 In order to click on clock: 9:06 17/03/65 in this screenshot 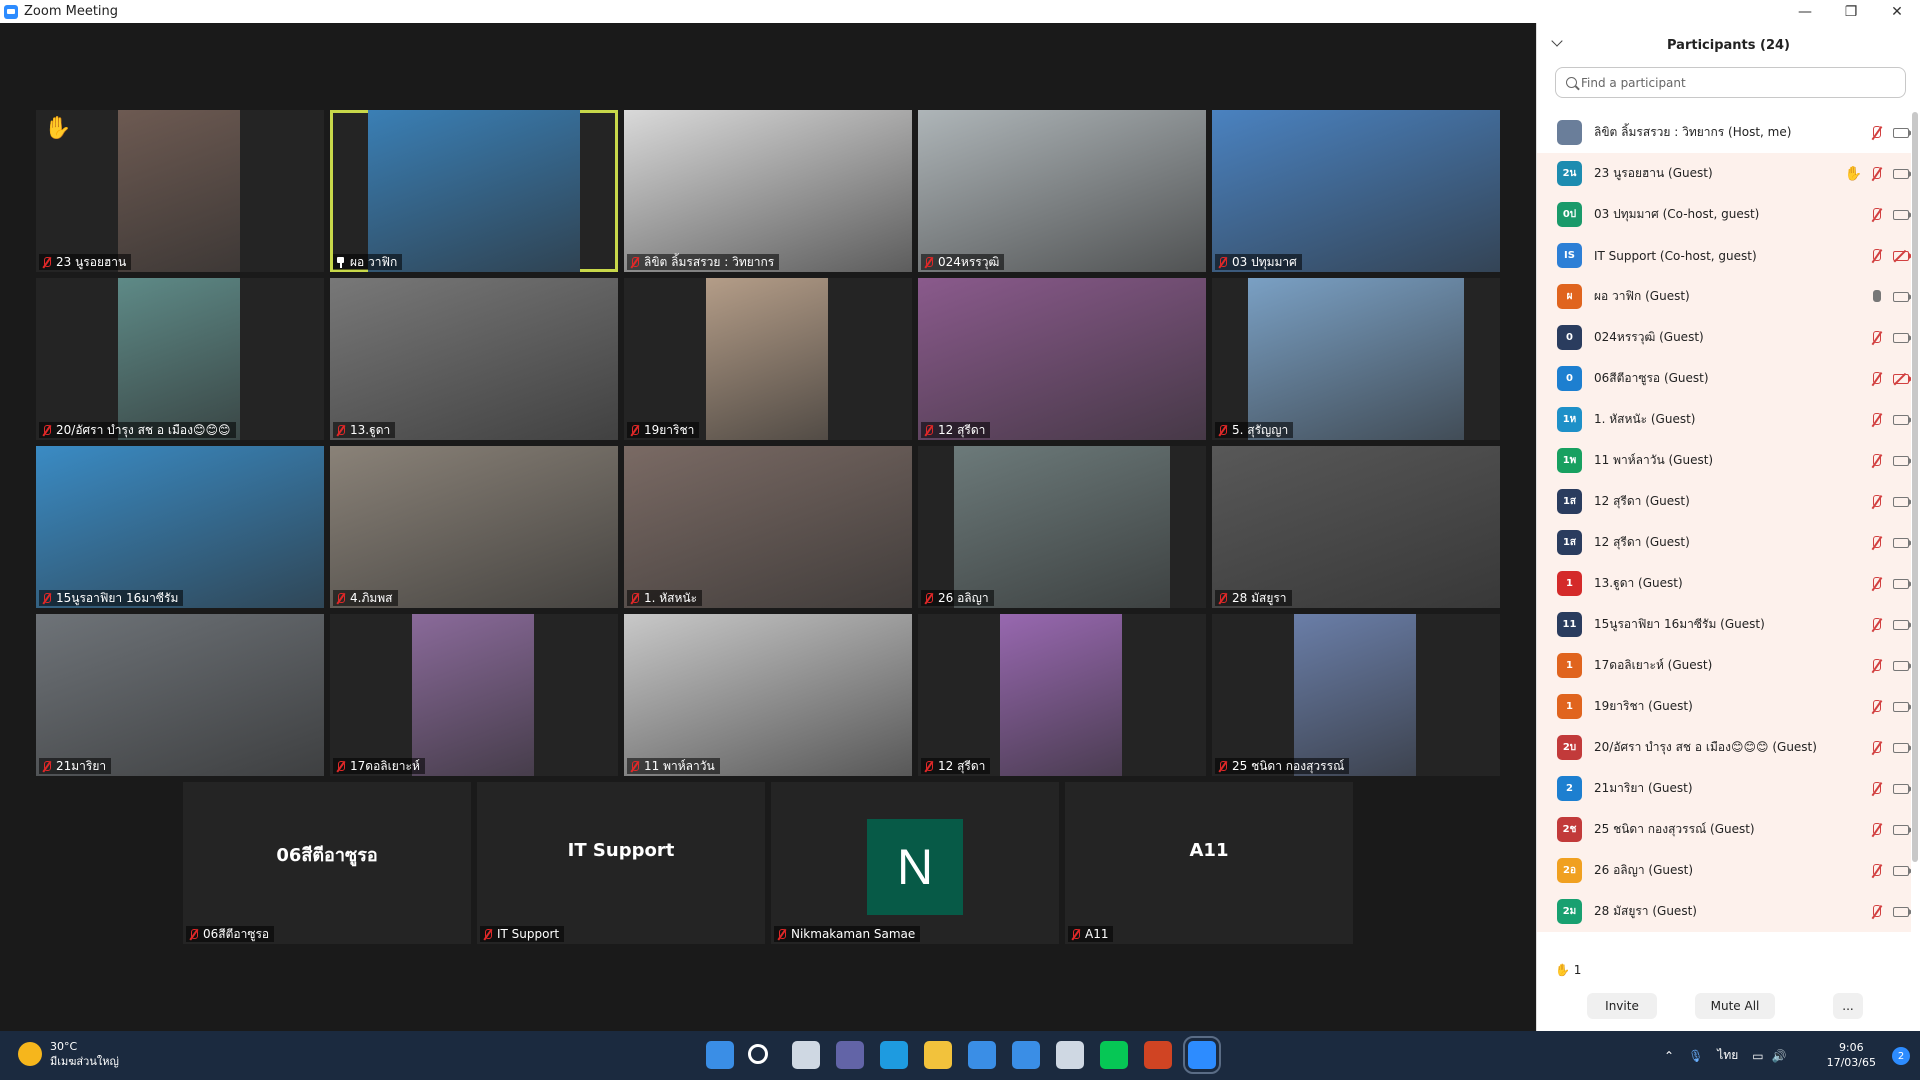, I will do `click(1851, 1055)`.